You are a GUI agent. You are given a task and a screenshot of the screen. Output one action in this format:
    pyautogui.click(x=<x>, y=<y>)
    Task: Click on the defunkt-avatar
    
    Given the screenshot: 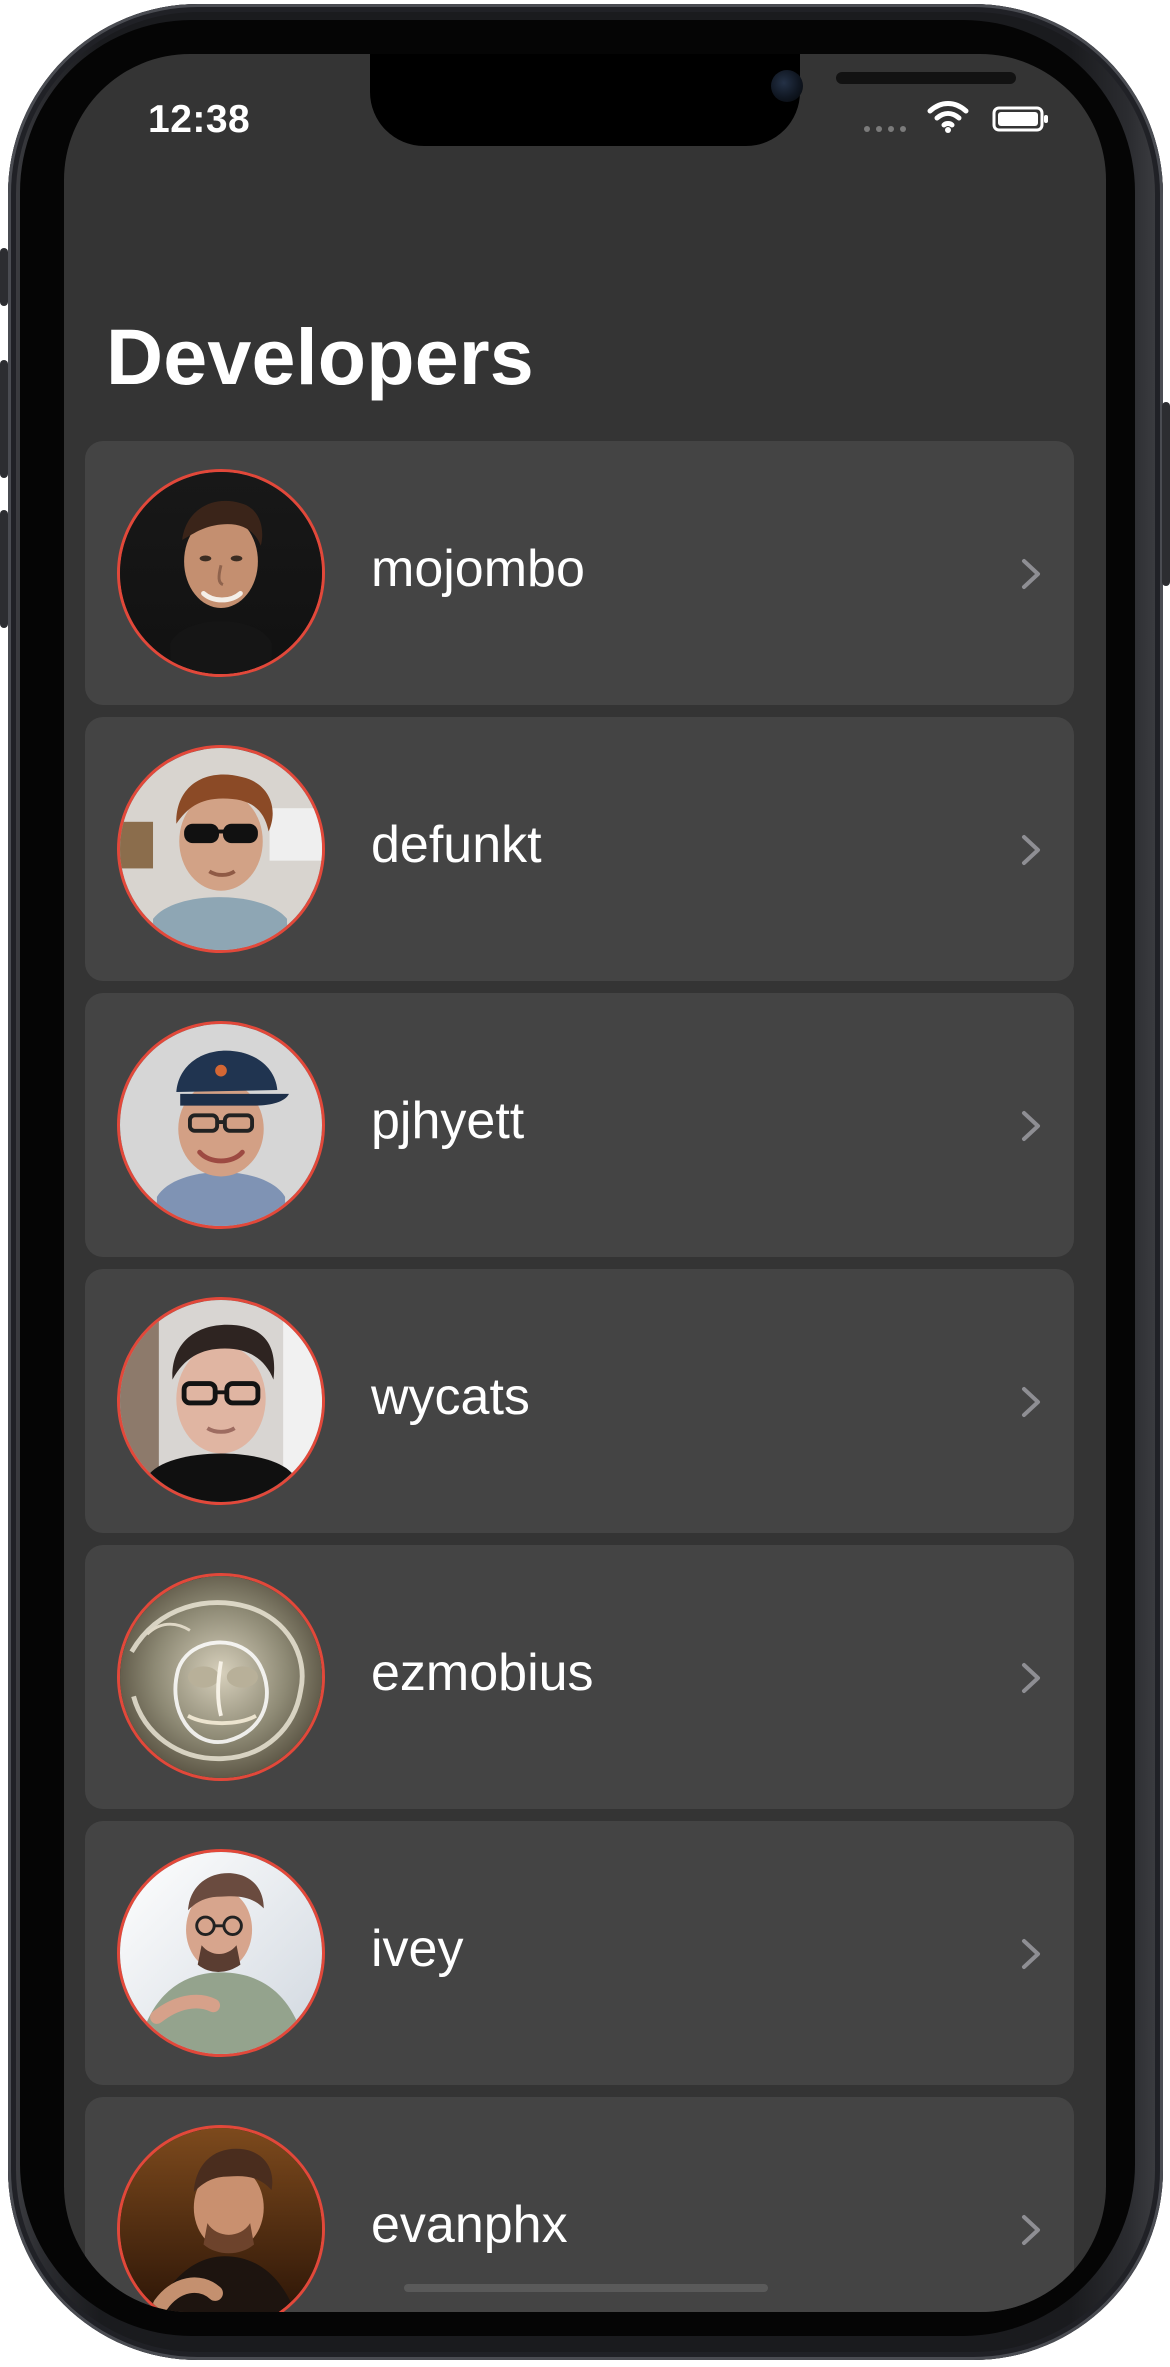 What is the action you would take?
    pyautogui.click(x=221, y=849)
    